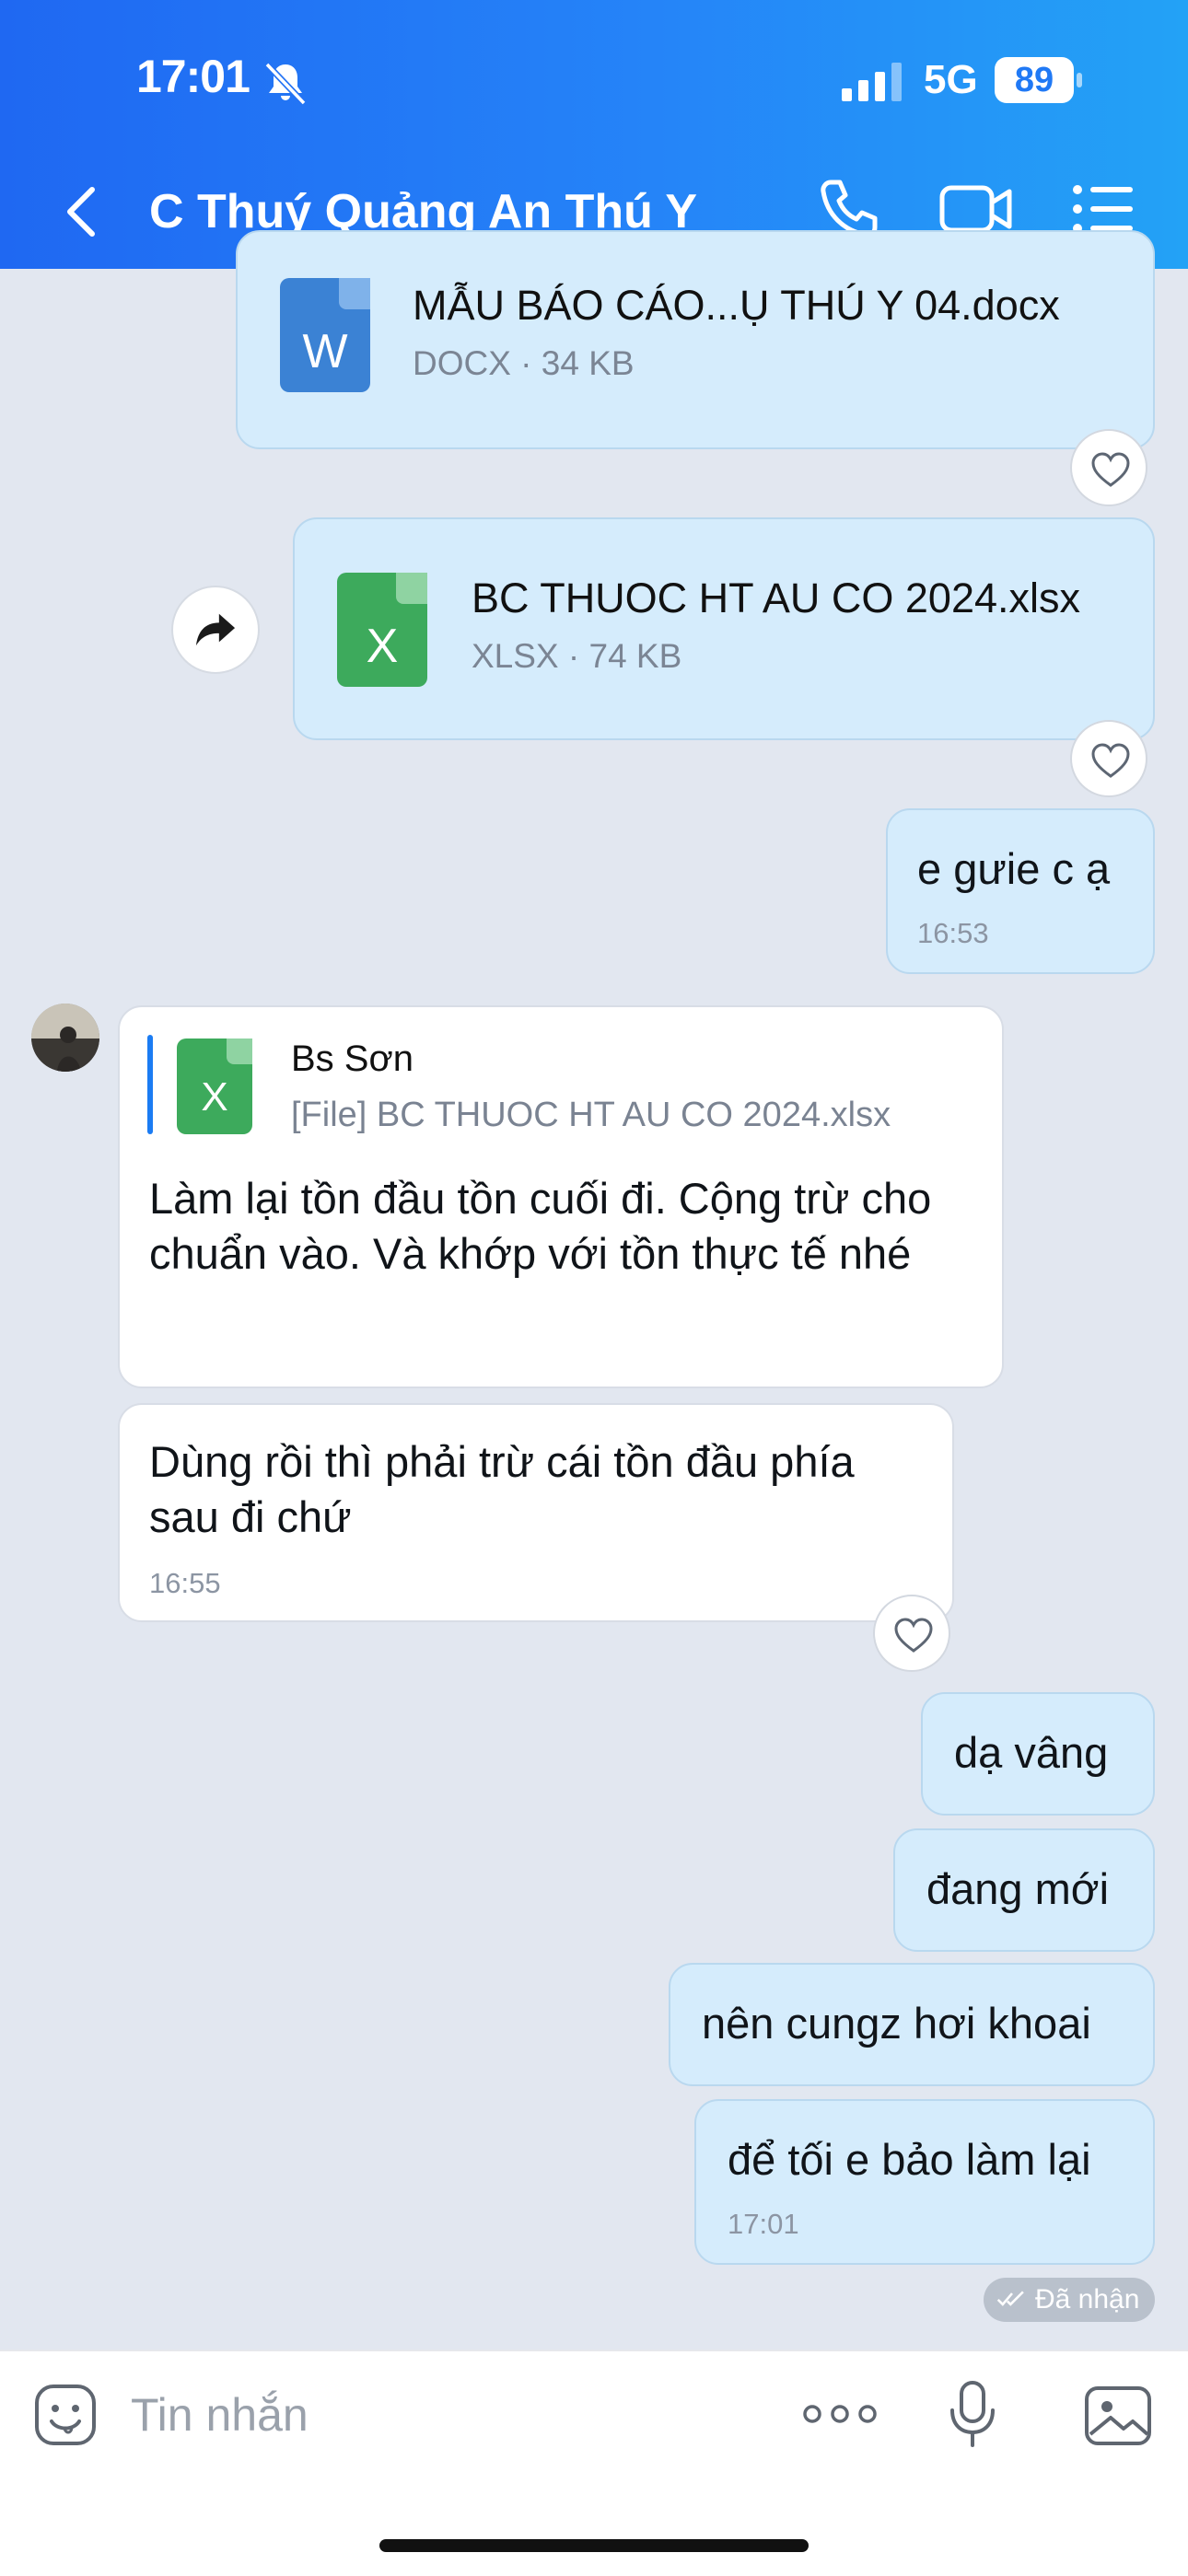 The height and width of the screenshot is (2576, 1188). What do you see at coordinates (1010, 2298) in the screenshot?
I see `double-check-icon` at bounding box center [1010, 2298].